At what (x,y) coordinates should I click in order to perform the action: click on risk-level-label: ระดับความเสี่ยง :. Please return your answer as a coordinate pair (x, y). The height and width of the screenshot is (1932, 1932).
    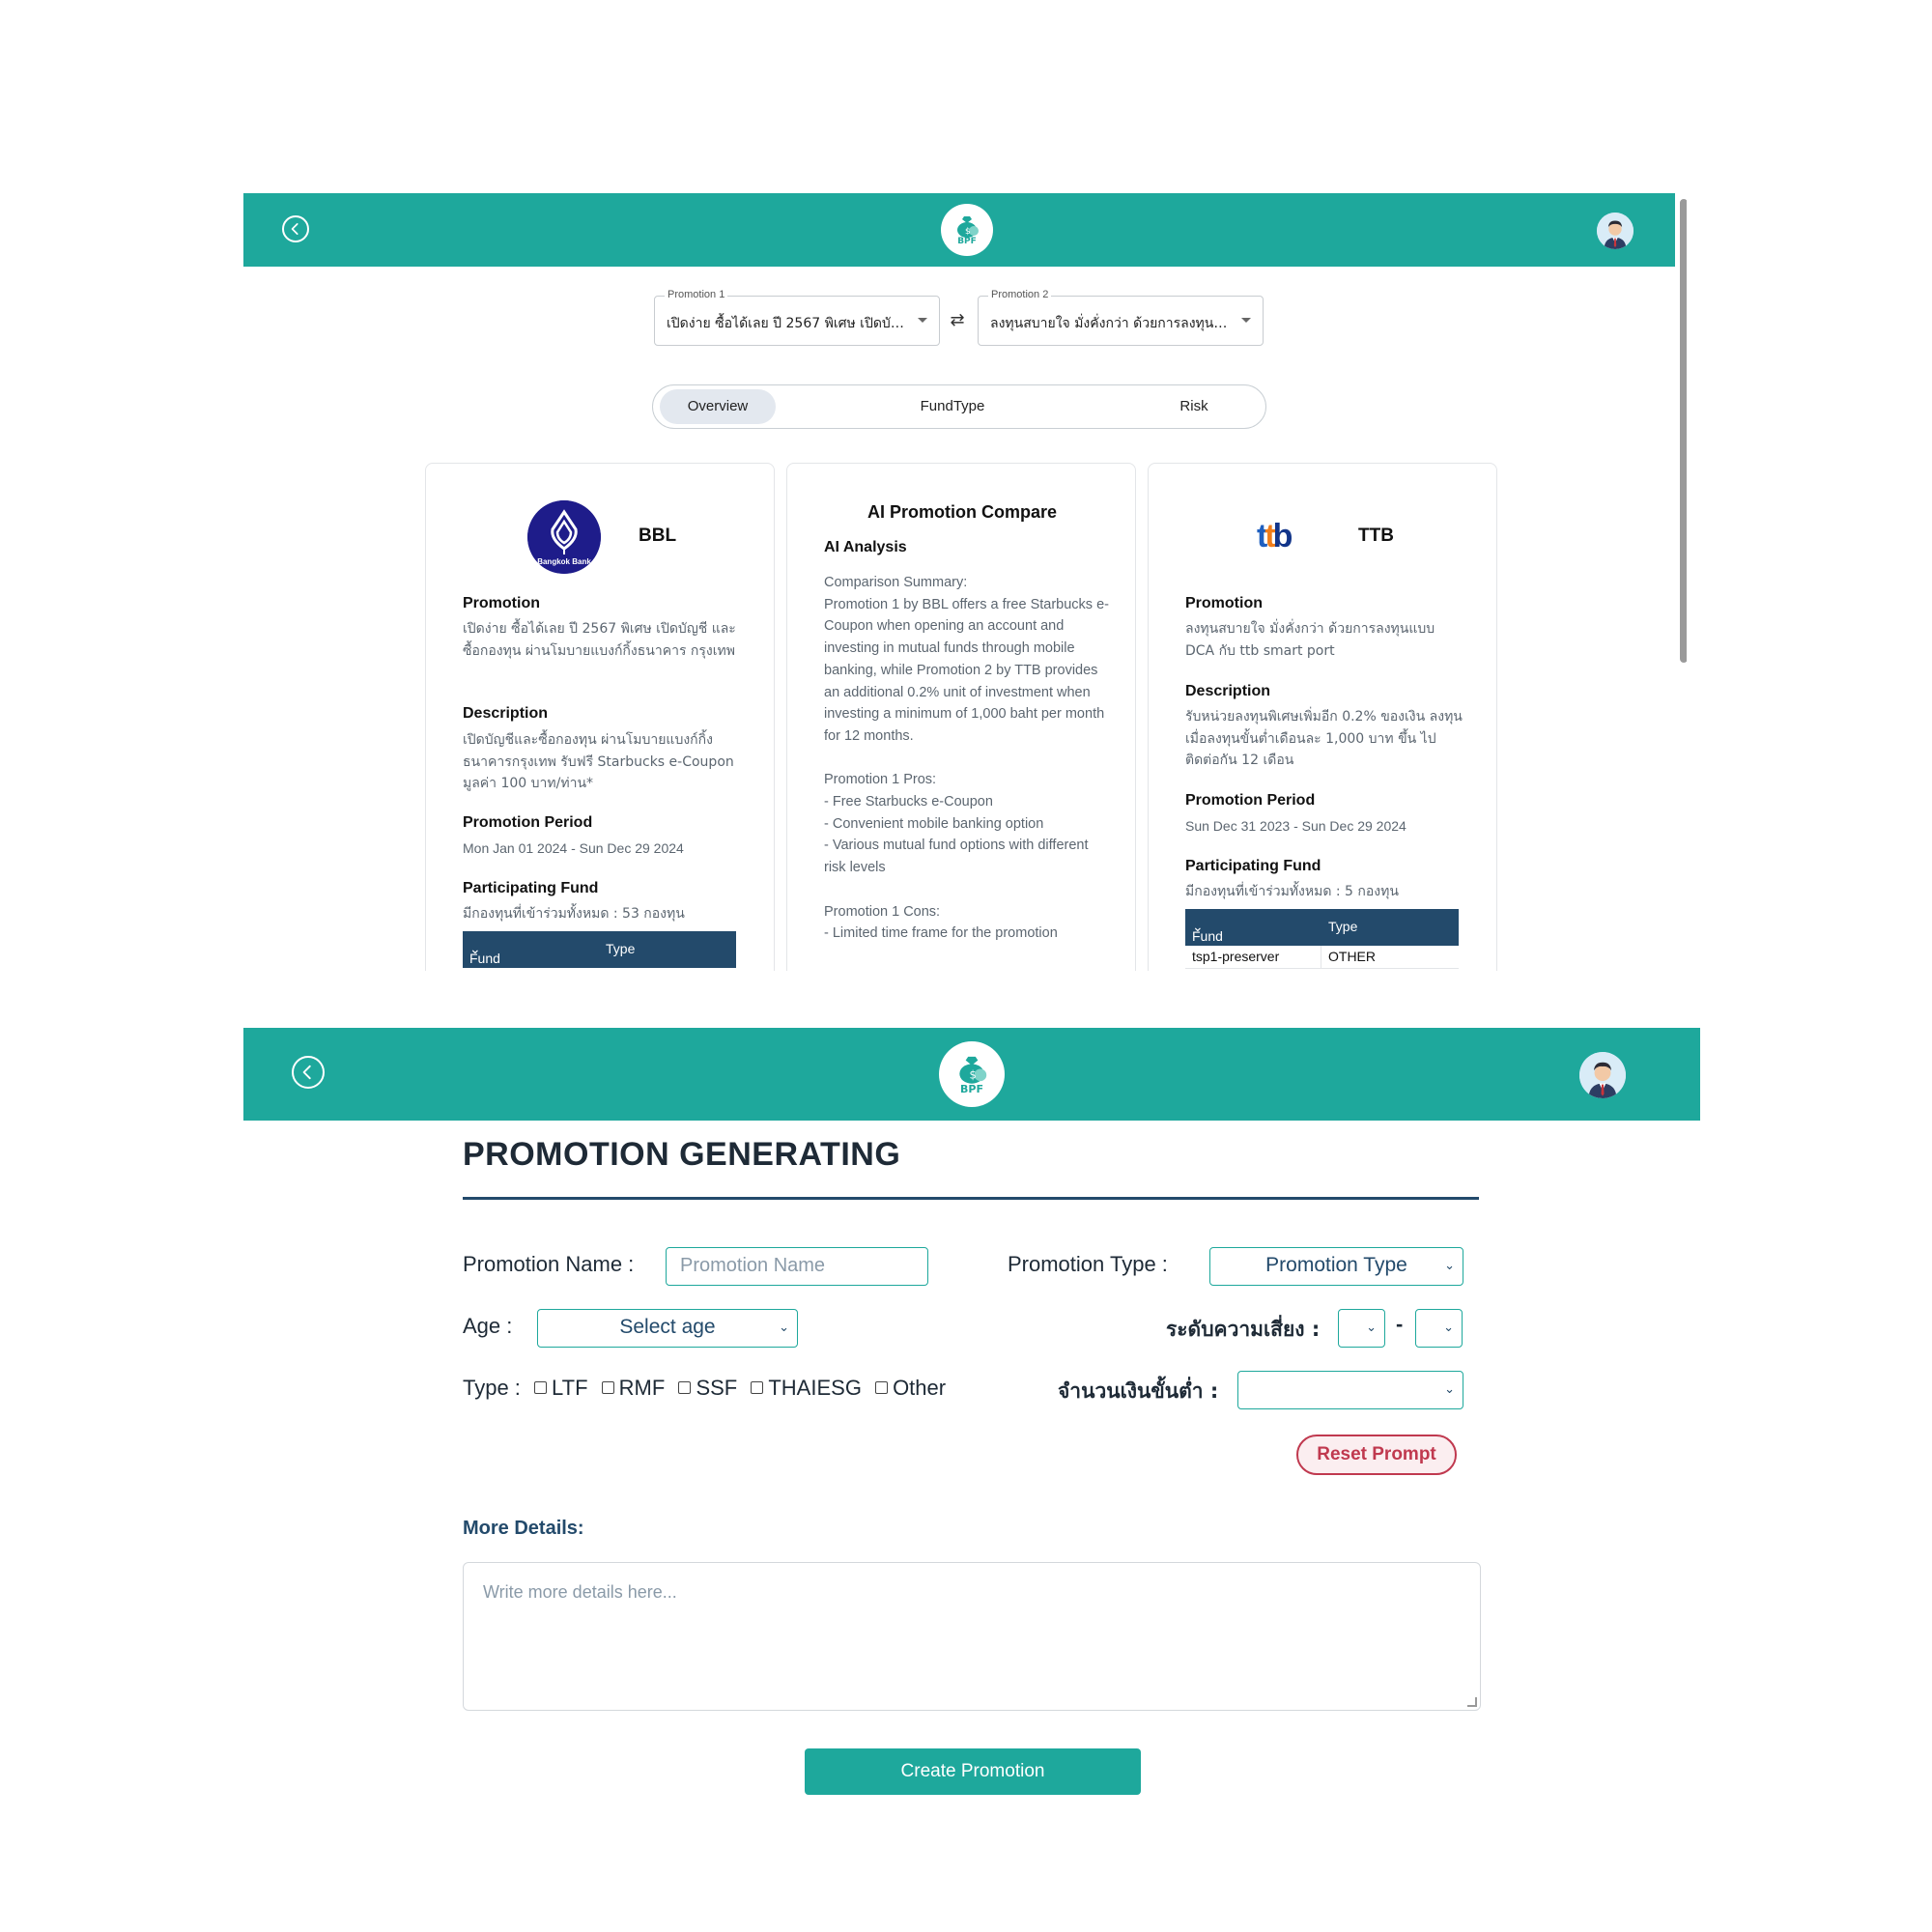
    Looking at the image, I should click on (1243, 1329).